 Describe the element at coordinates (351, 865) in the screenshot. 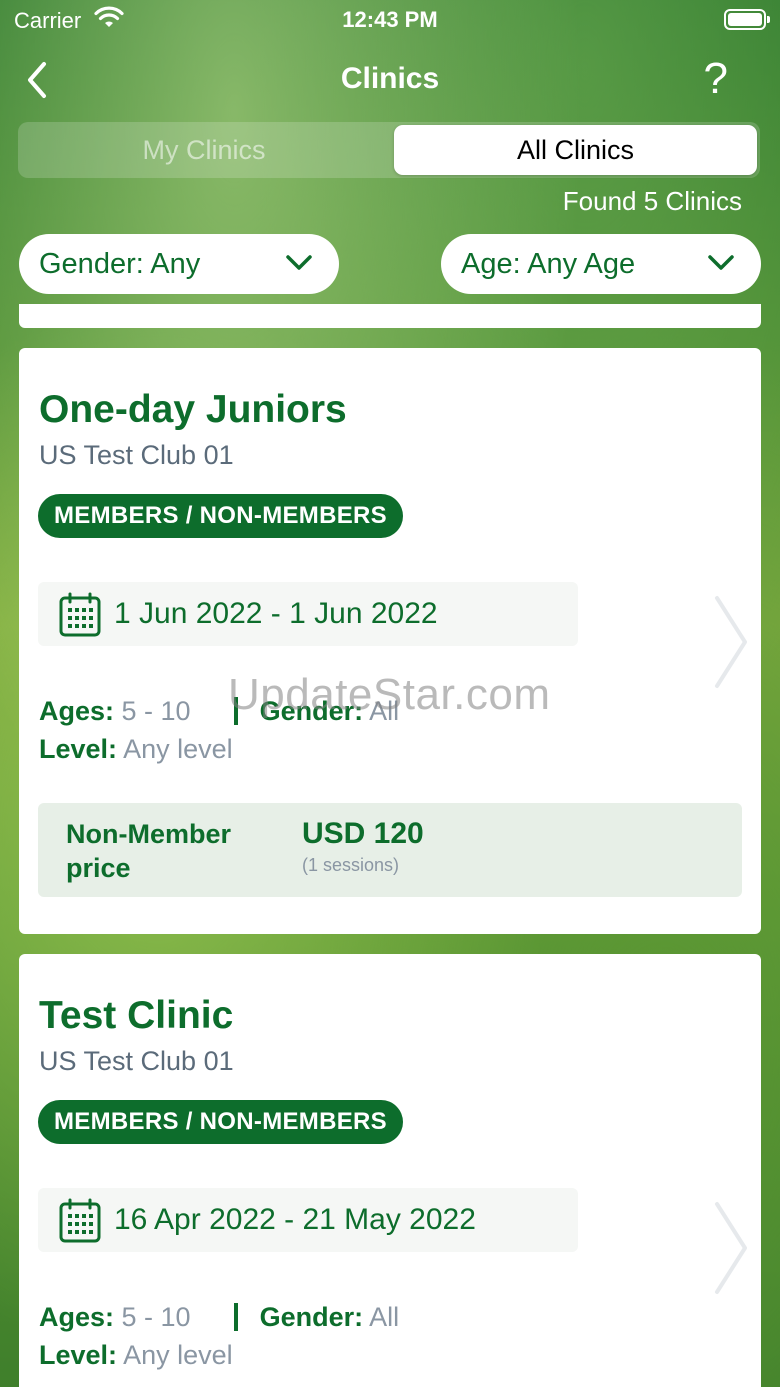

I see `price-sessions: (1 sessions)` at that location.